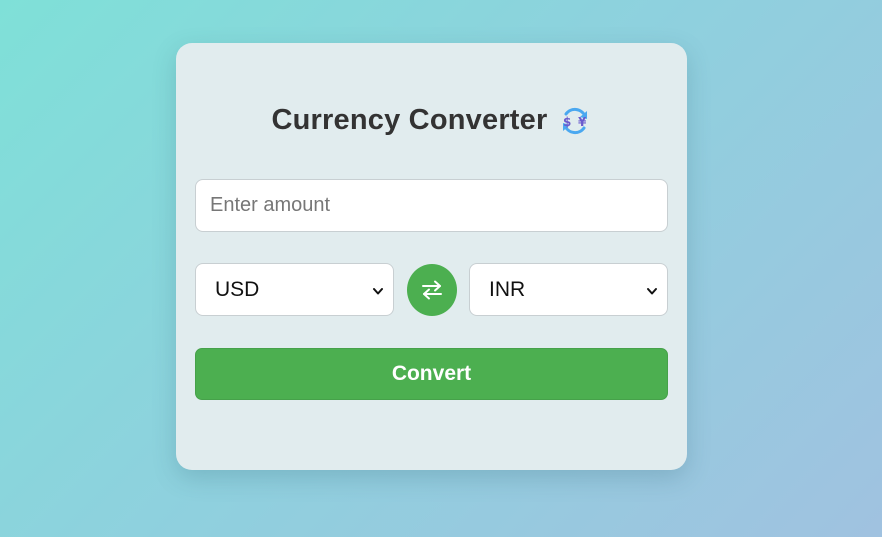  What do you see at coordinates (409, 119) in the screenshot?
I see `page-title: Currency Converter` at bounding box center [409, 119].